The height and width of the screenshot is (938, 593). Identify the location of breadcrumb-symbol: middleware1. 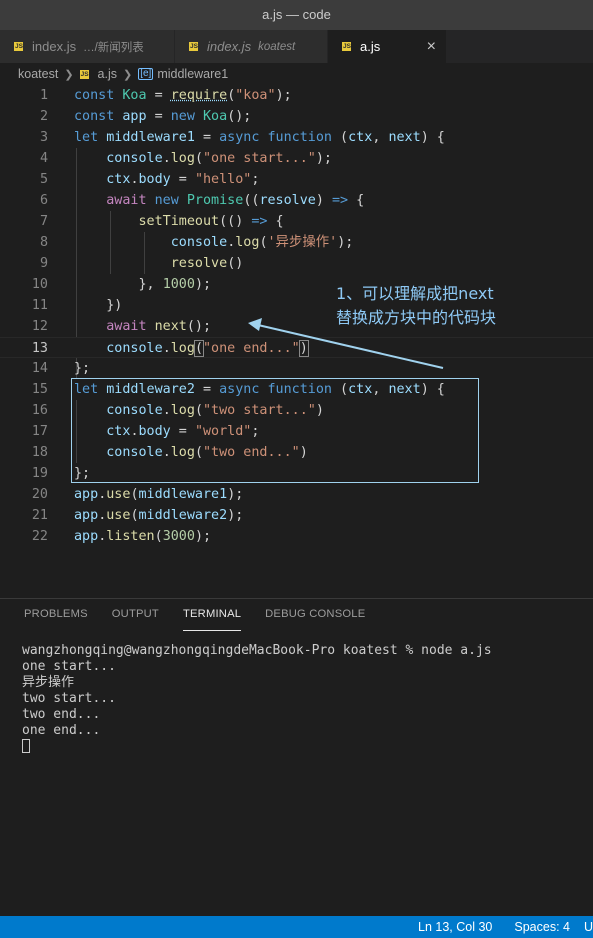
(192, 74).